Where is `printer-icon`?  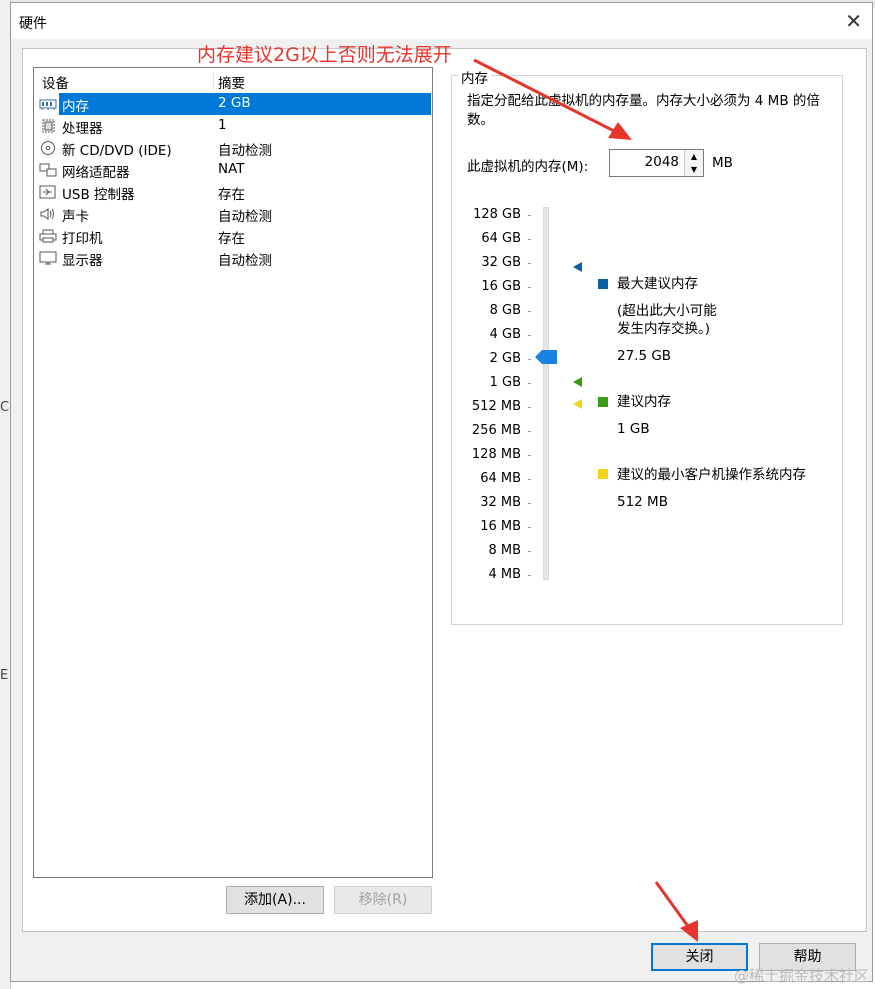 printer-icon is located at coordinates (48, 236).